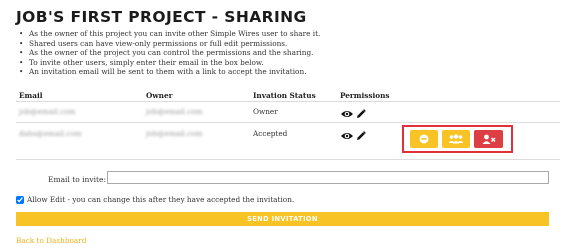 The height and width of the screenshot is (251, 576). What do you see at coordinates (47, 111) in the screenshot?
I see `row-email: job@email.com` at bounding box center [47, 111].